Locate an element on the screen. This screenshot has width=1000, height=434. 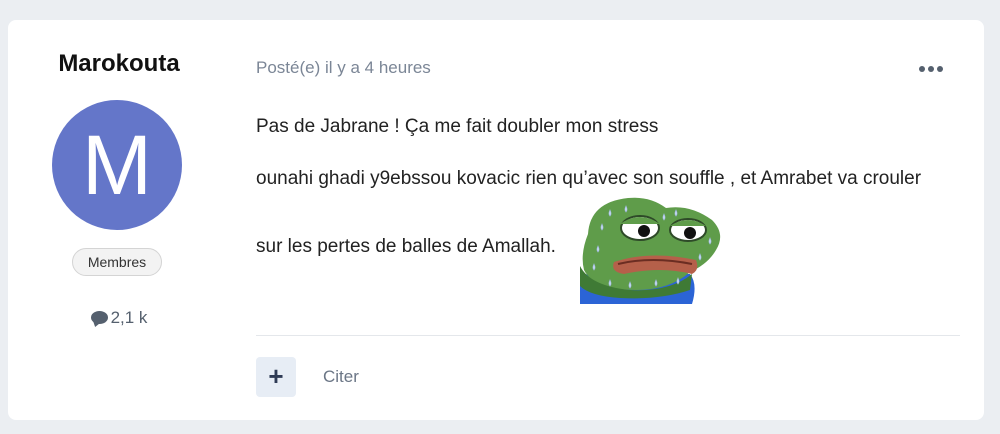
multiquote-button: + is located at coordinates (276, 377).